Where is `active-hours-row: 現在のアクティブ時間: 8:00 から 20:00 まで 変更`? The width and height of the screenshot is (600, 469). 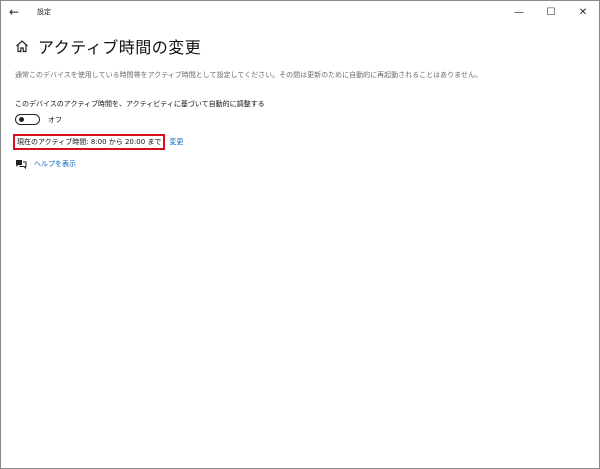
active-hours-row: 現在のアクティブ時間: 8:00 から 20:00 まで 変更 is located at coordinates (98, 142).